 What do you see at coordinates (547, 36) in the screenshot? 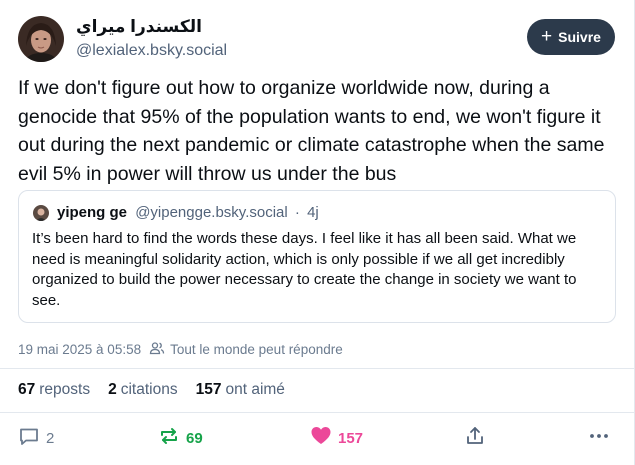
I see `plus-icon: +` at bounding box center [547, 36].